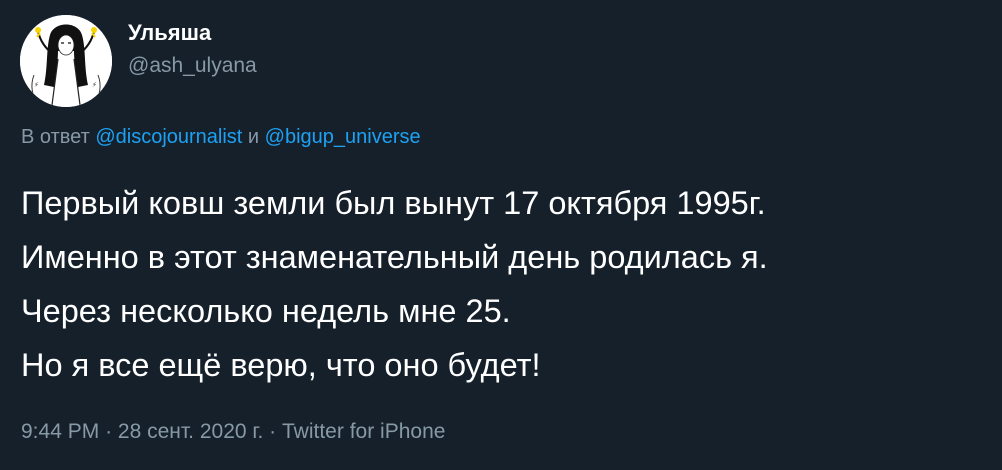 The height and width of the screenshot is (470, 1002). What do you see at coordinates (169, 33) in the screenshot?
I see `display-name: Ульяша` at bounding box center [169, 33].